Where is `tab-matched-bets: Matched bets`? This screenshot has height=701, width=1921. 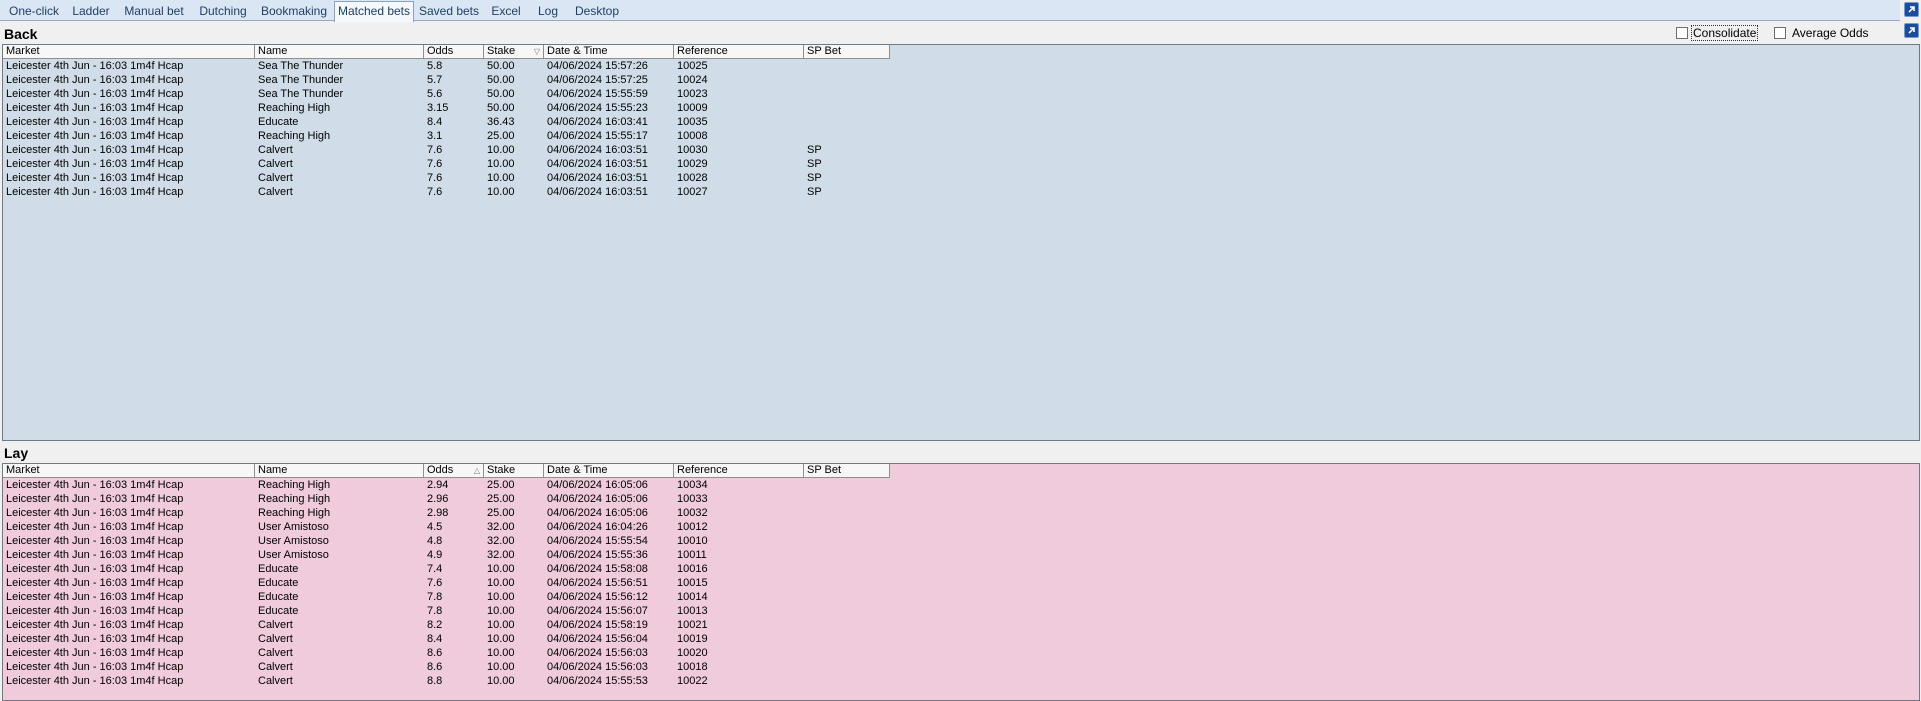 tab-matched-bets: Matched bets is located at coordinates (374, 11).